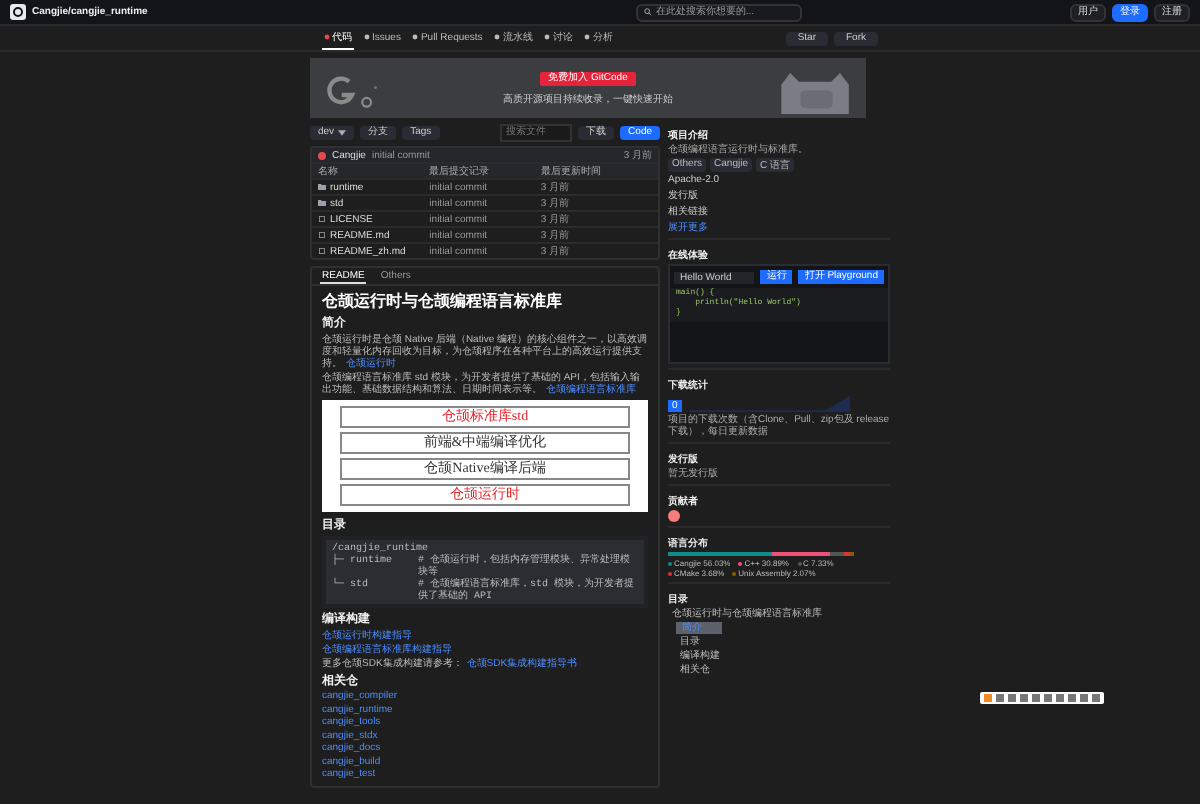 The width and height of the screenshot is (1200, 804). What do you see at coordinates (18, 12) in the screenshot?
I see `logo-icon` at bounding box center [18, 12].